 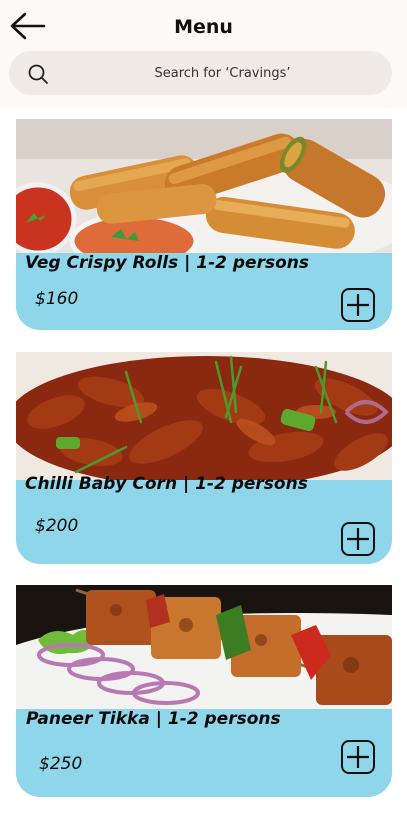 I want to click on search-bar, so click(x=200, y=73).